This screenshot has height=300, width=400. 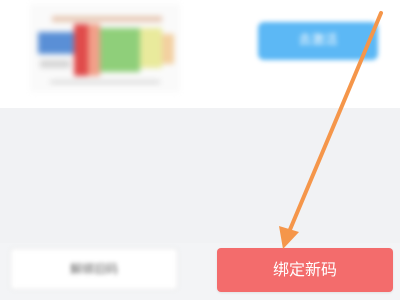 I want to click on bind-new-code-button: 绑定新码, so click(x=305, y=270).